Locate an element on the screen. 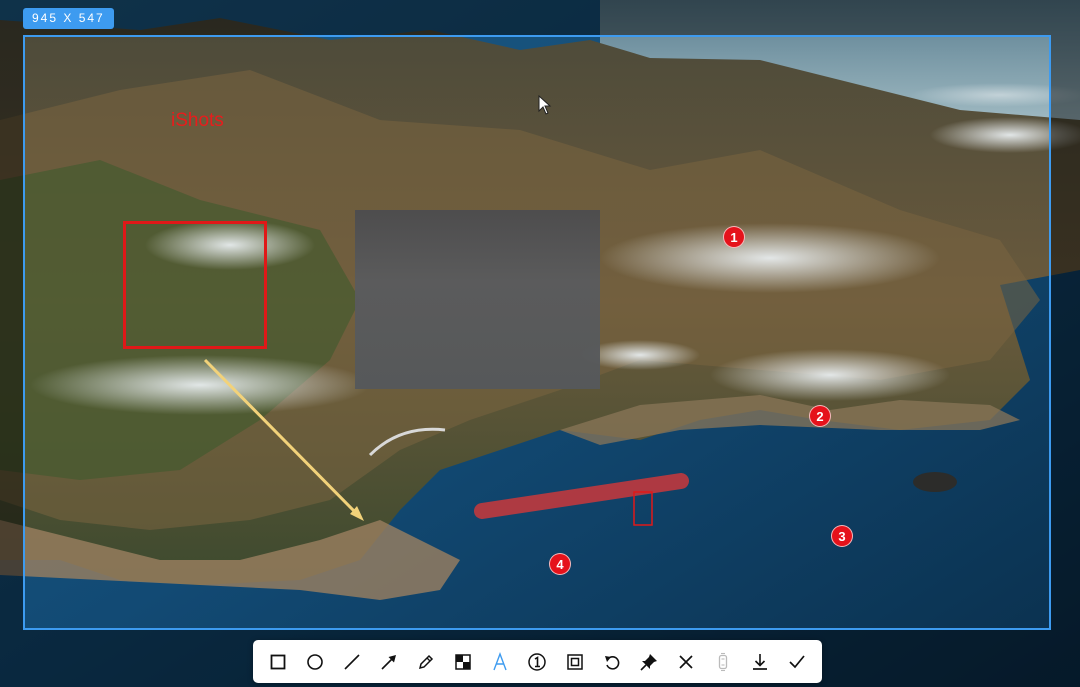 This screenshot has width=1080, height=687. number-marker-4: 4 is located at coordinates (560, 564).